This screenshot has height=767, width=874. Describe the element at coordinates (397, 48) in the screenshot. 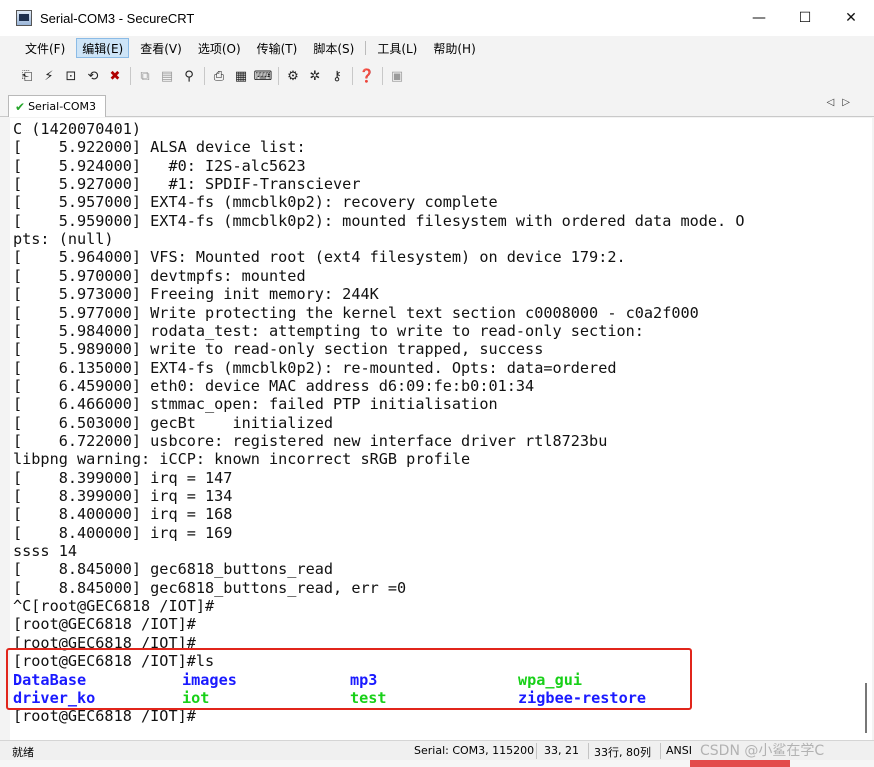

I see `menu-tools: 工具(L)` at that location.